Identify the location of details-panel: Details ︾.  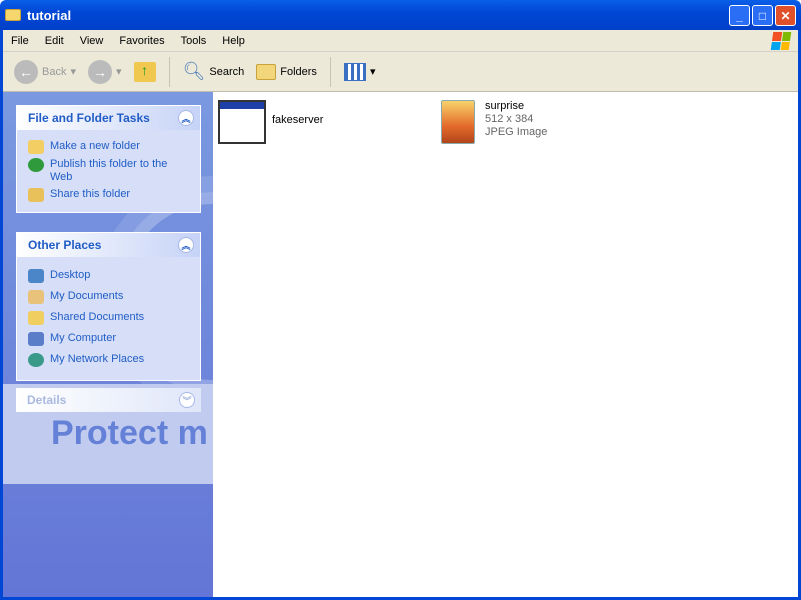
(108, 400).